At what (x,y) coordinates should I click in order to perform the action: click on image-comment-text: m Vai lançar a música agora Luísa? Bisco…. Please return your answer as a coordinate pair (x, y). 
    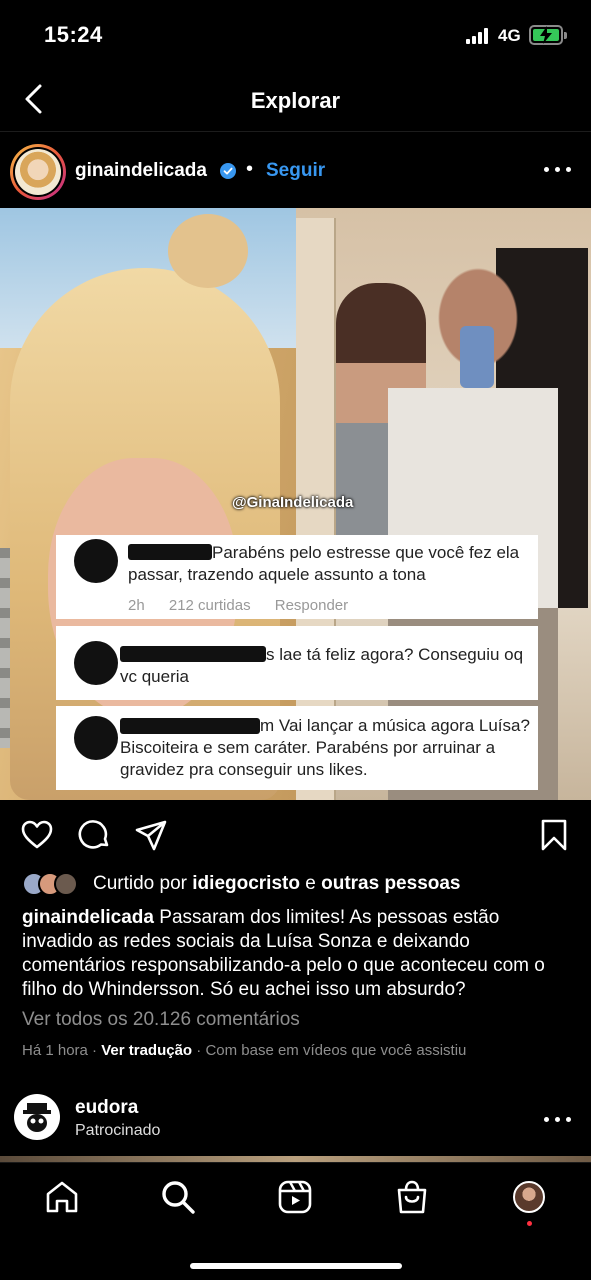
    Looking at the image, I should click on (325, 747).